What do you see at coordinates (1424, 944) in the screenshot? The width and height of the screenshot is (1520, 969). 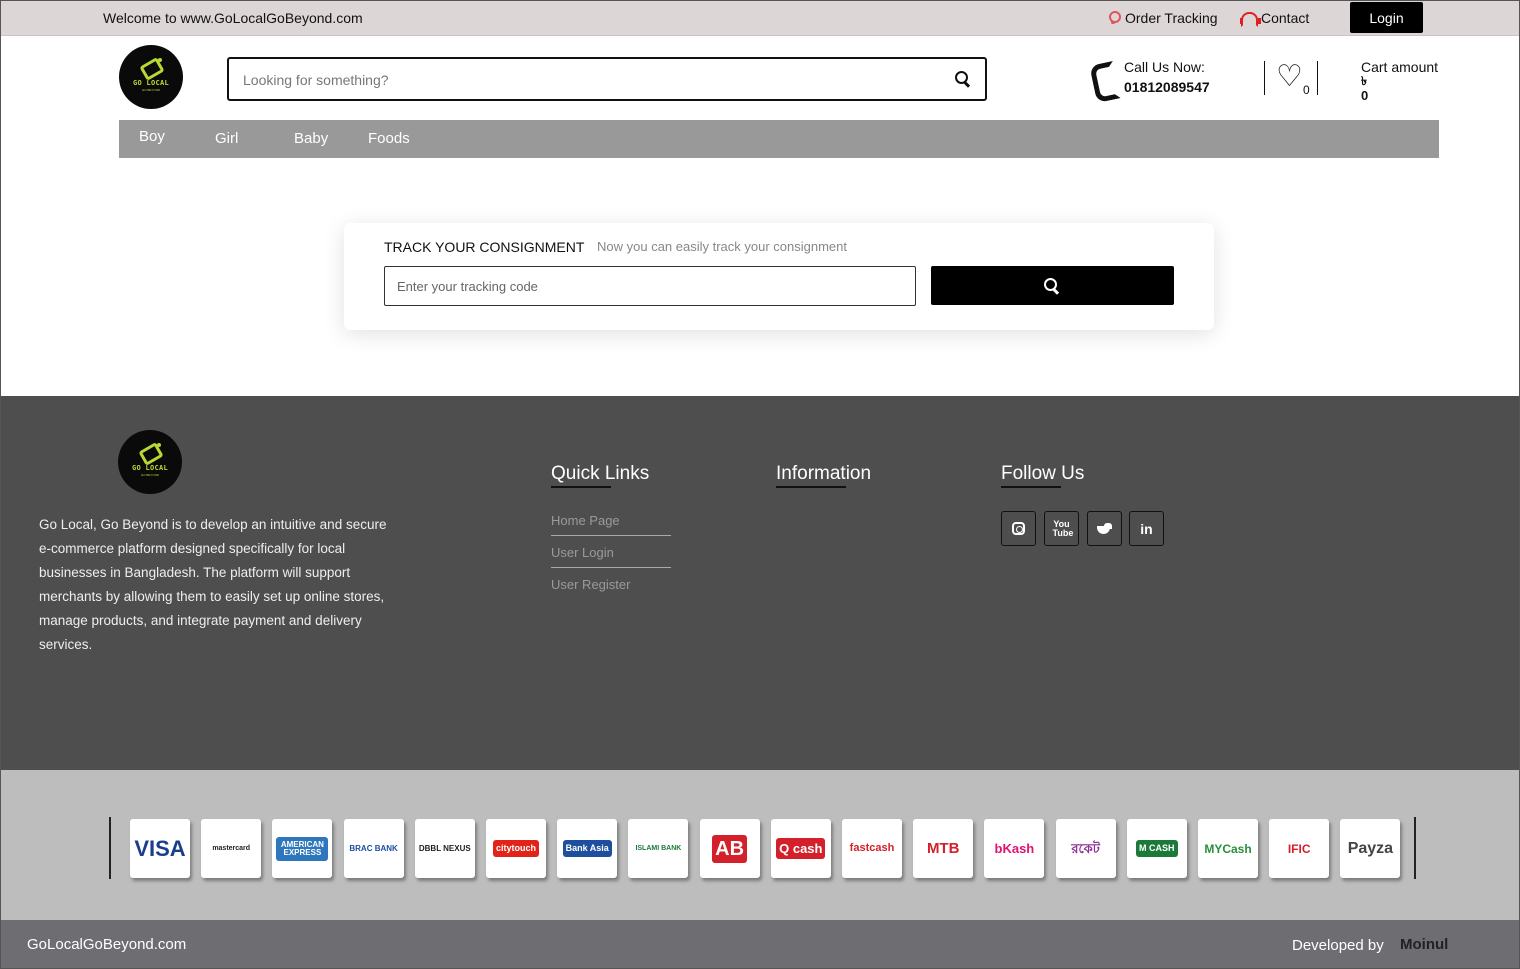 I see `developer-name: Moinul` at bounding box center [1424, 944].